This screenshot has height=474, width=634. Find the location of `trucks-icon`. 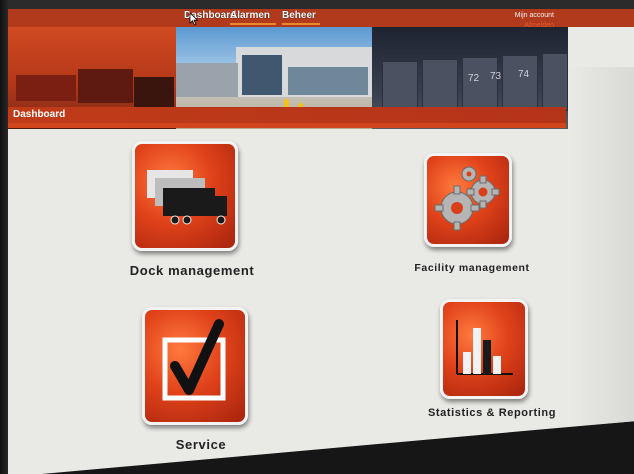

trucks-icon is located at coordinates (187, 197).